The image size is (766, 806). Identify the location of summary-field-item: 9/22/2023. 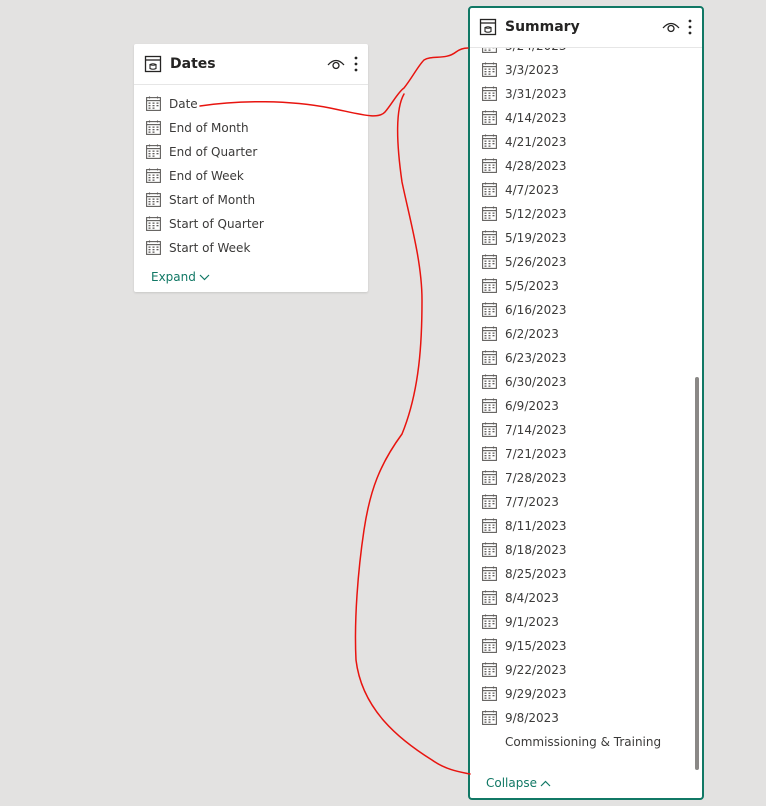
(586, 670).